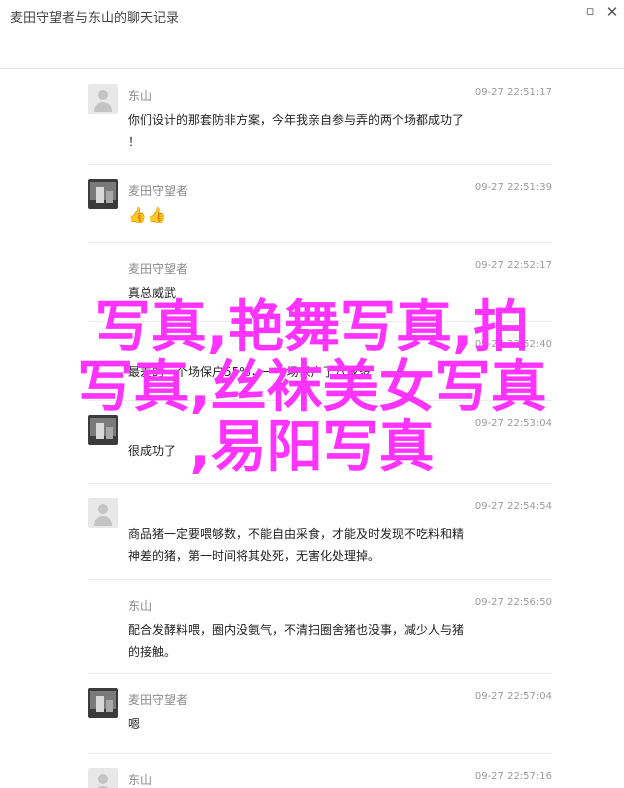 The image size is (624, 788). I want to click on message-time: 09-27 22:52:17, so click(513, 265).